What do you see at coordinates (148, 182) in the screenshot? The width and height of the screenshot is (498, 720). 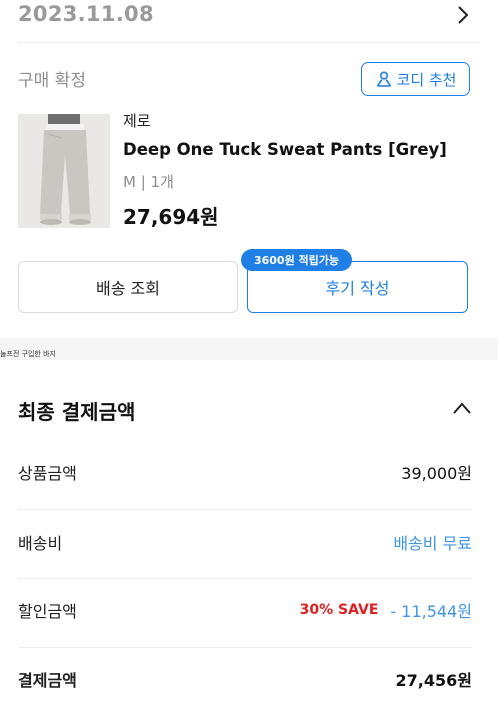 I see `product-option: M | 1개` at bounding box center [148, 182].